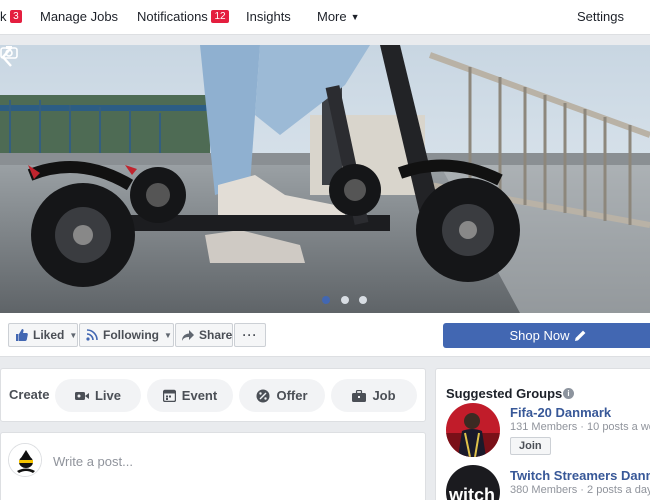 This screenshot has height=500, width=650. I want to click on shop-now-label: Shop Now, so click(539, 335).